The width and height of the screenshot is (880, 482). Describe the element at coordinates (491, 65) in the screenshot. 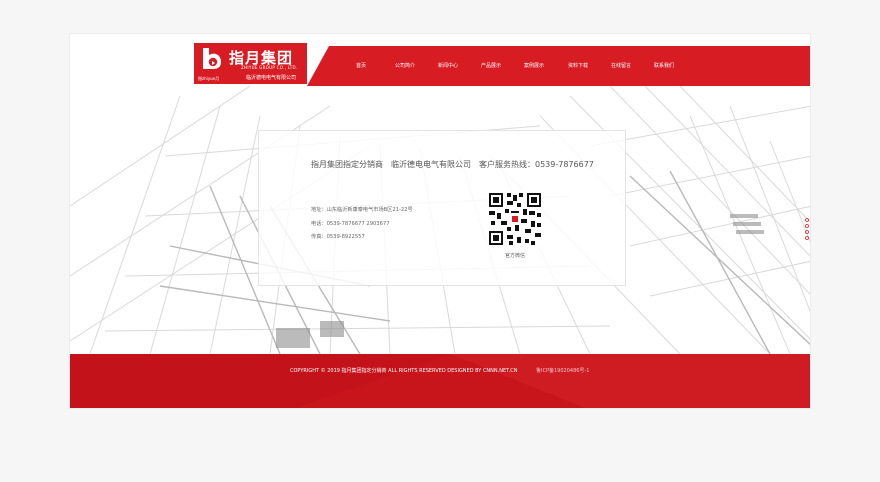

I see `nav-products: 产品展示` at that location.